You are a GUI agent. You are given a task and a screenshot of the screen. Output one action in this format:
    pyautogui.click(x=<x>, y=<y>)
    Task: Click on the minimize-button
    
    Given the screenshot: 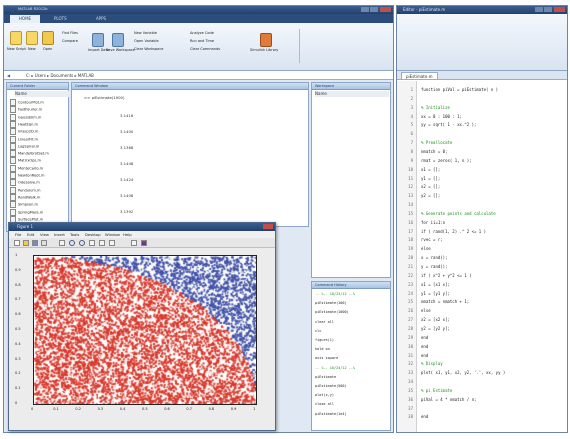 What is the action you would take?
    pyautogui.click(x=365, y=9)
    